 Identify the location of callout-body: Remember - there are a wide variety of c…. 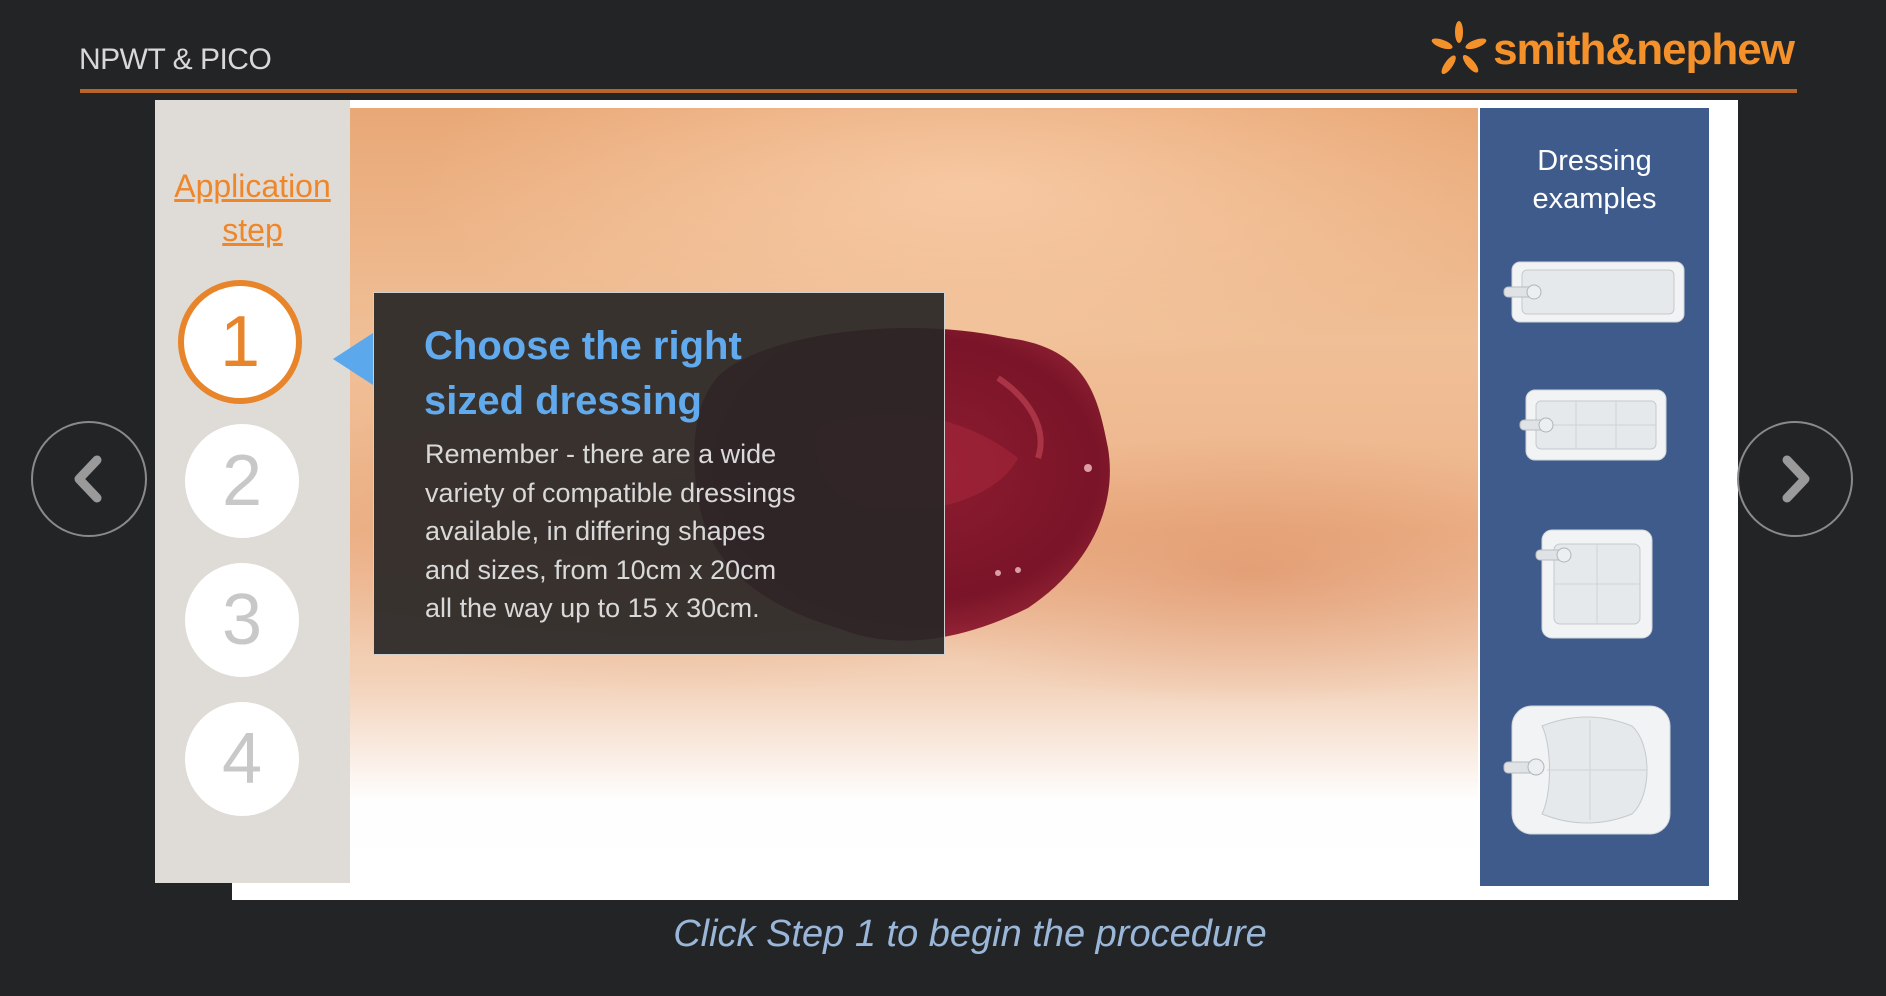
(635, 531).